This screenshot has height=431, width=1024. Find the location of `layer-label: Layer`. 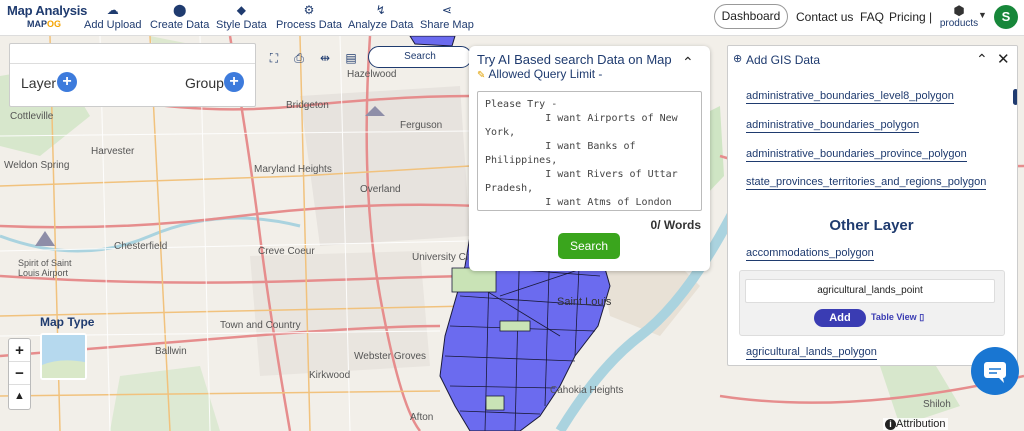

layer-label: Layer is located at coordinates (39, 83).